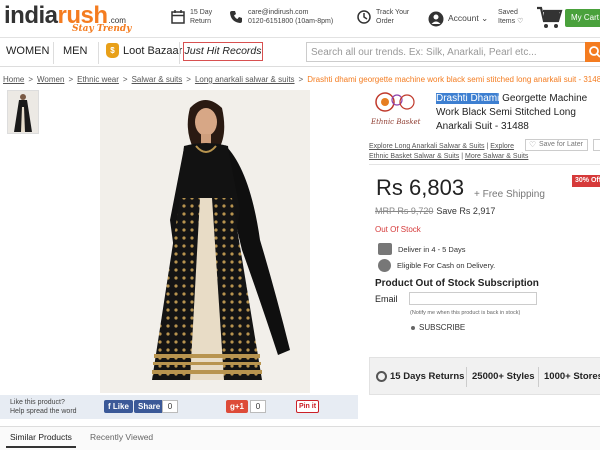 The height and width of the screenshot is (450, 600). I want to click on product-thumbnail, so click(23, 112).